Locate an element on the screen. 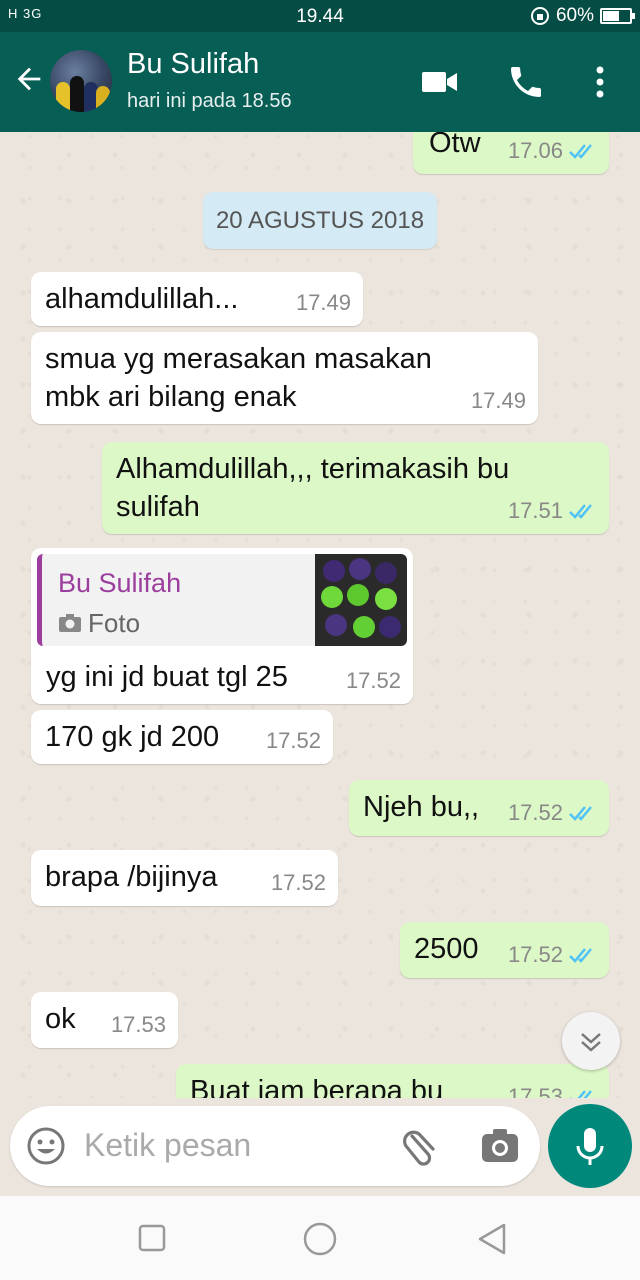 The width and height of the screenshot is (640, 1280). message-bubble-outgoing: Otw 17.06 is located at coordinates (511, 153).